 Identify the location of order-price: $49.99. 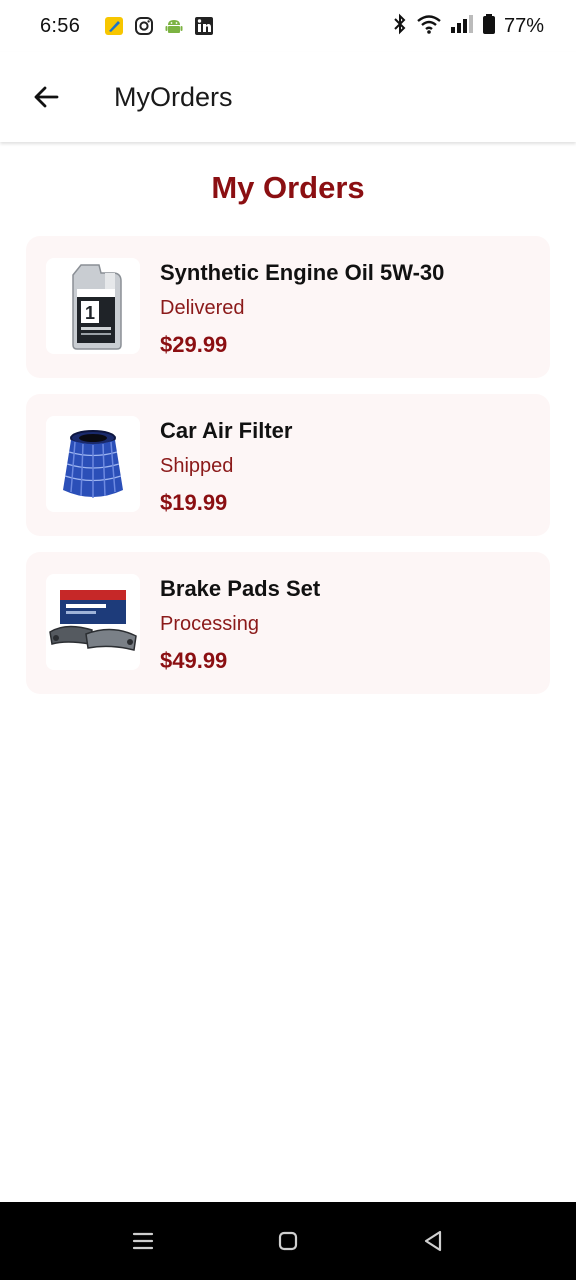
(194, 660).